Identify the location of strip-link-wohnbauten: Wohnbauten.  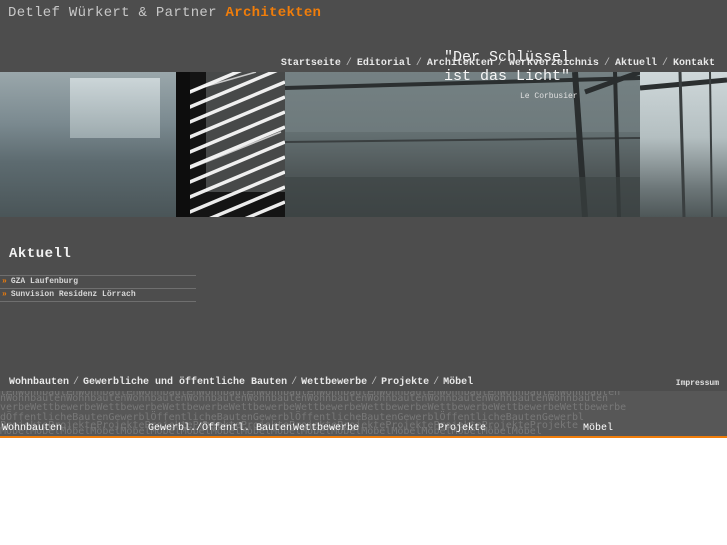
(32, 429).